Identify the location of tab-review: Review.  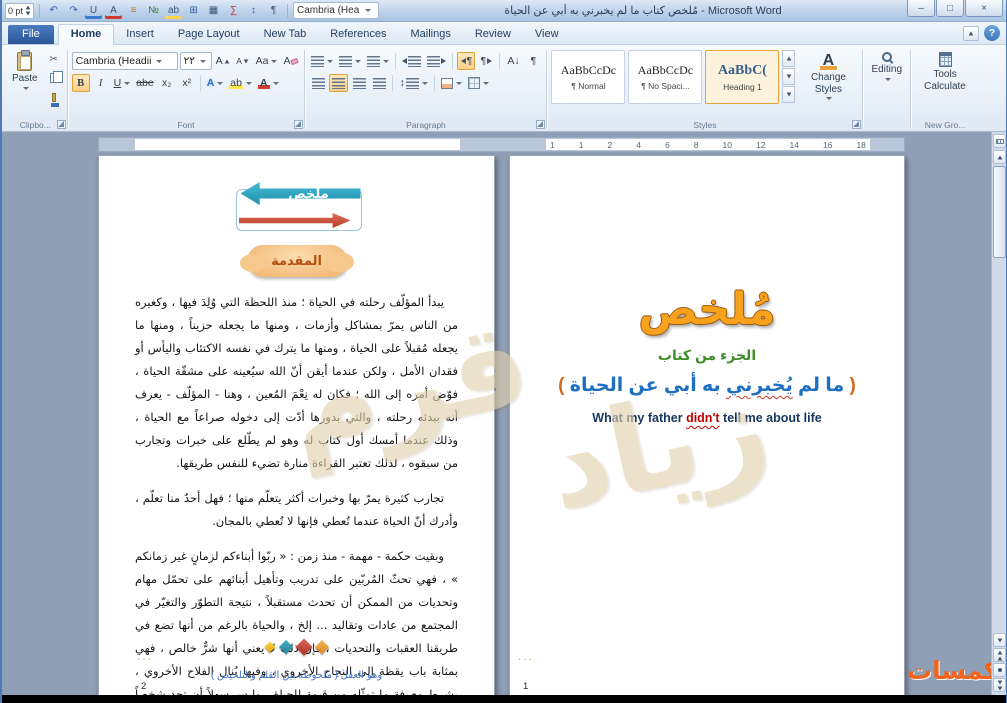
(493, 34).